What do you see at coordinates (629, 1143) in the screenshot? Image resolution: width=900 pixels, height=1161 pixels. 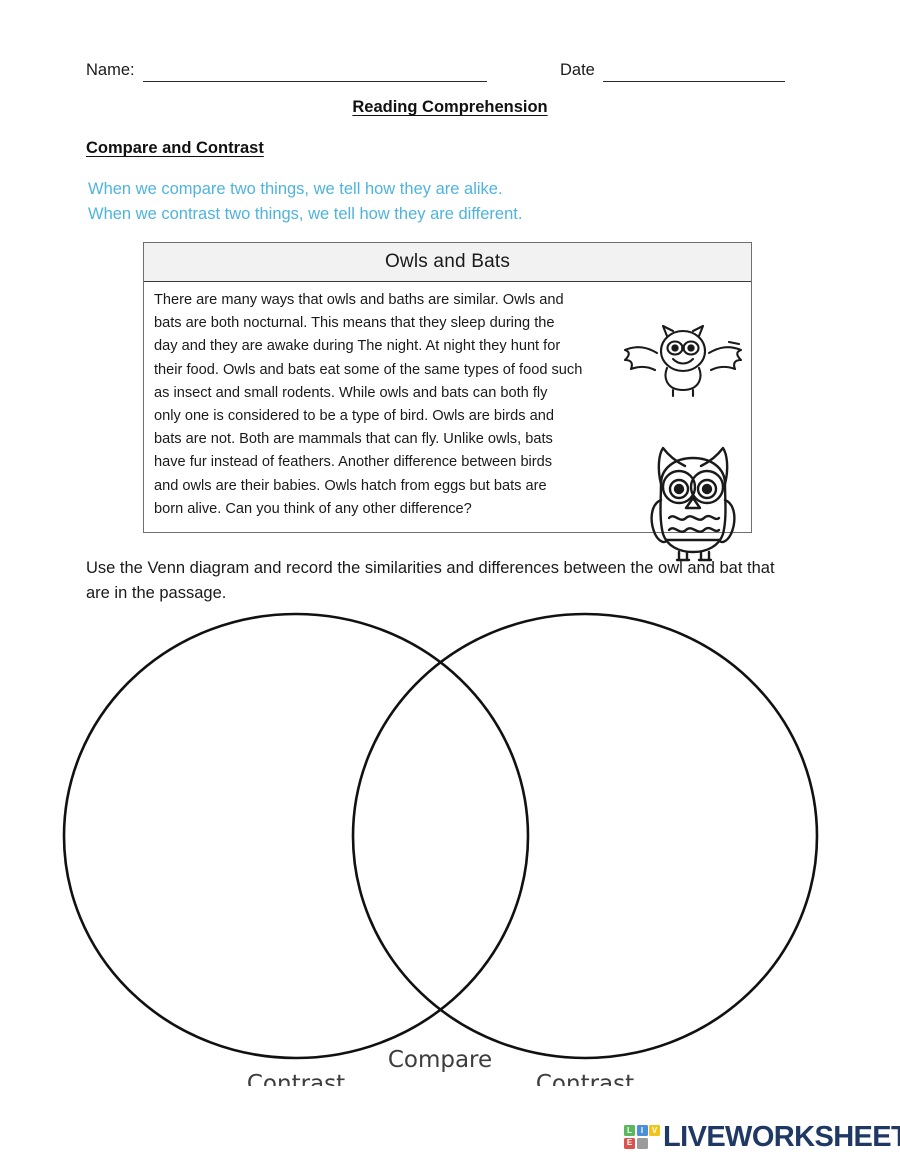 I see `logo-tile-3: E` at bounding box center [629, 1143].